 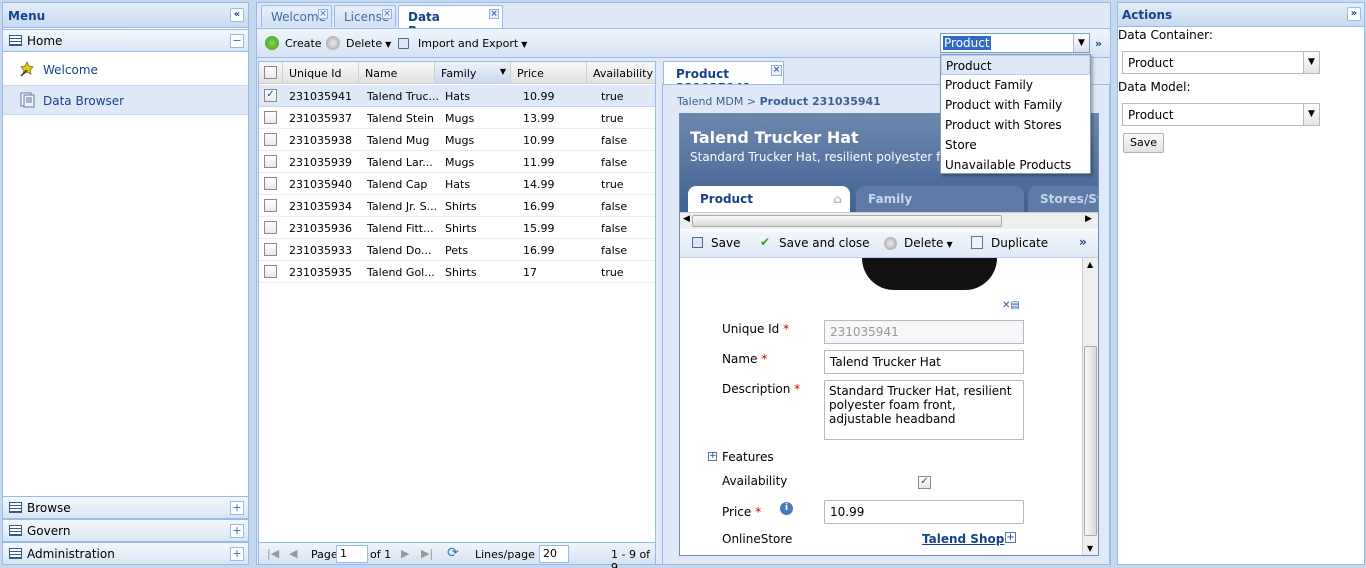 I want to click on dropdown-option: Product with Family, so click(x=1015, y=105).